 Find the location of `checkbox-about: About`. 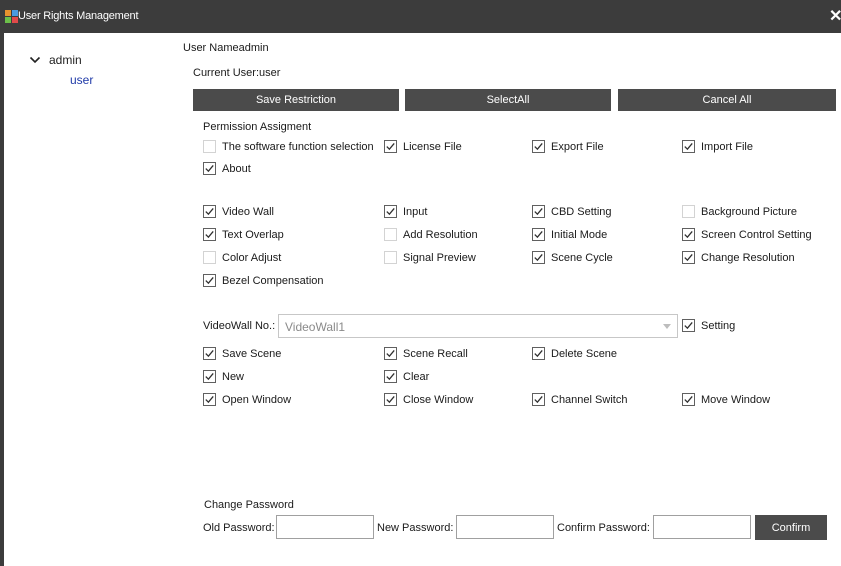

checkbox-about: About is located at coordinates (227, 168).